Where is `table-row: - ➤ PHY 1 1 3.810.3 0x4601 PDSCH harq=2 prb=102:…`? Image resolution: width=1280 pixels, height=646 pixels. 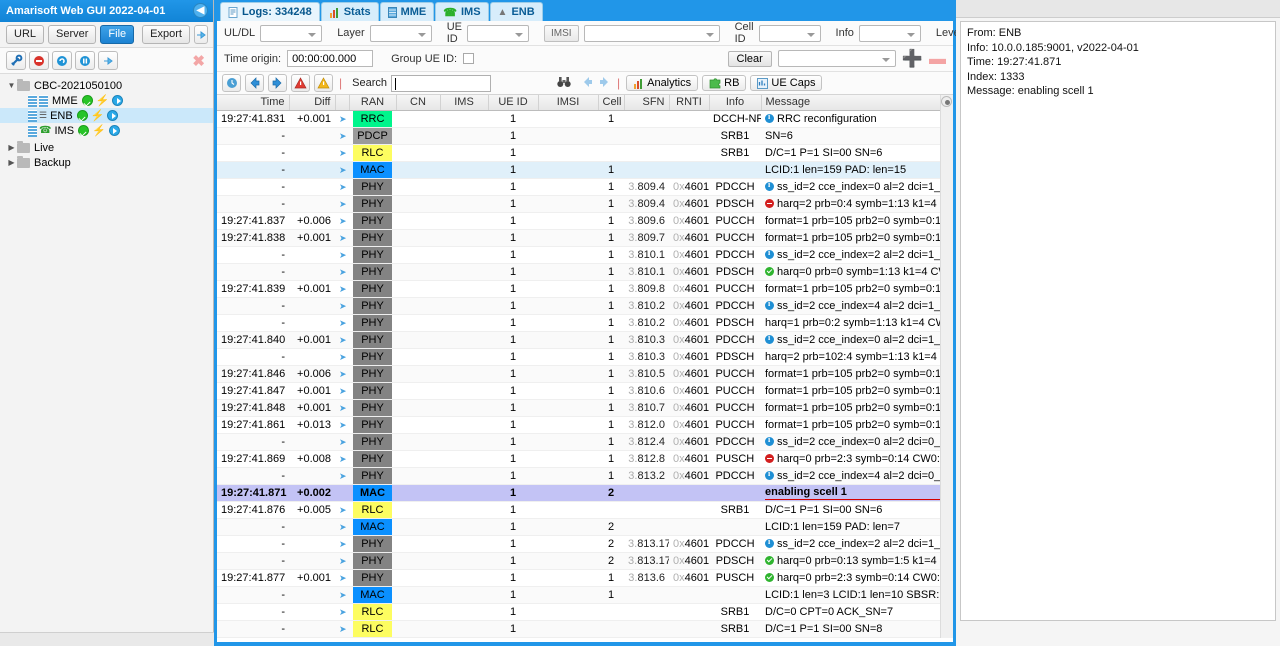 table-row: - ➤ PHY 1 1 3.810.3 0x4601 PDSCH harq=2 prb=102:… is located at coordinates (585, 357).